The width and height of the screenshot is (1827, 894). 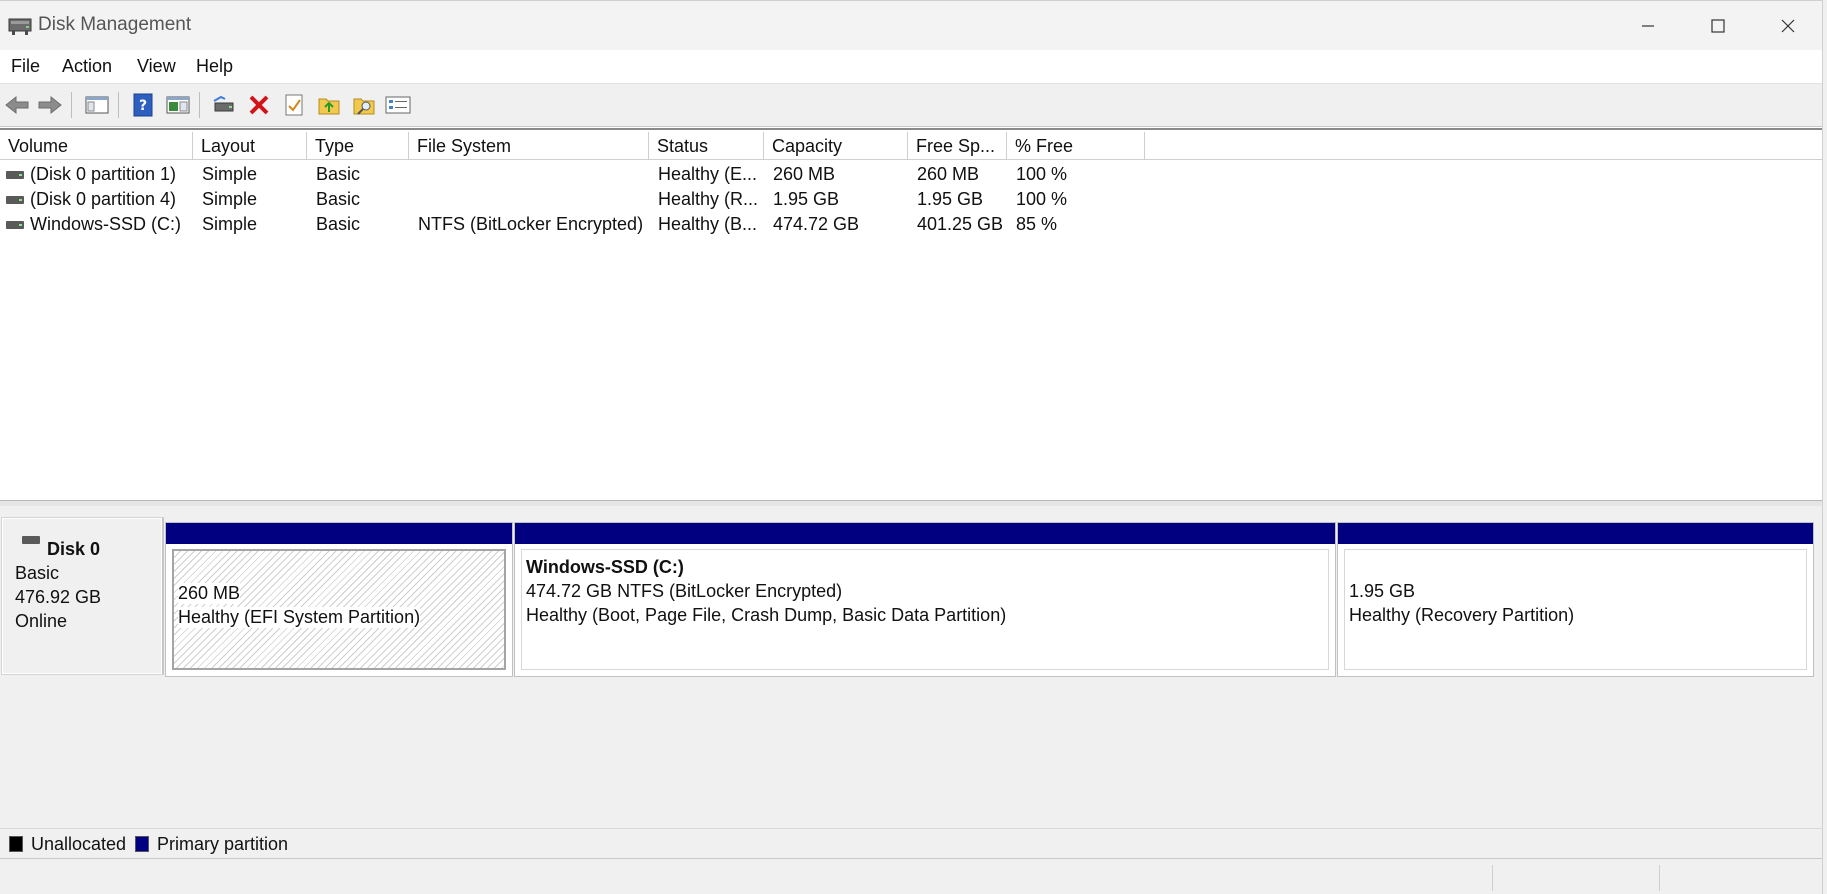 I want to click on menu-view: View, so click(x=156, y=66).